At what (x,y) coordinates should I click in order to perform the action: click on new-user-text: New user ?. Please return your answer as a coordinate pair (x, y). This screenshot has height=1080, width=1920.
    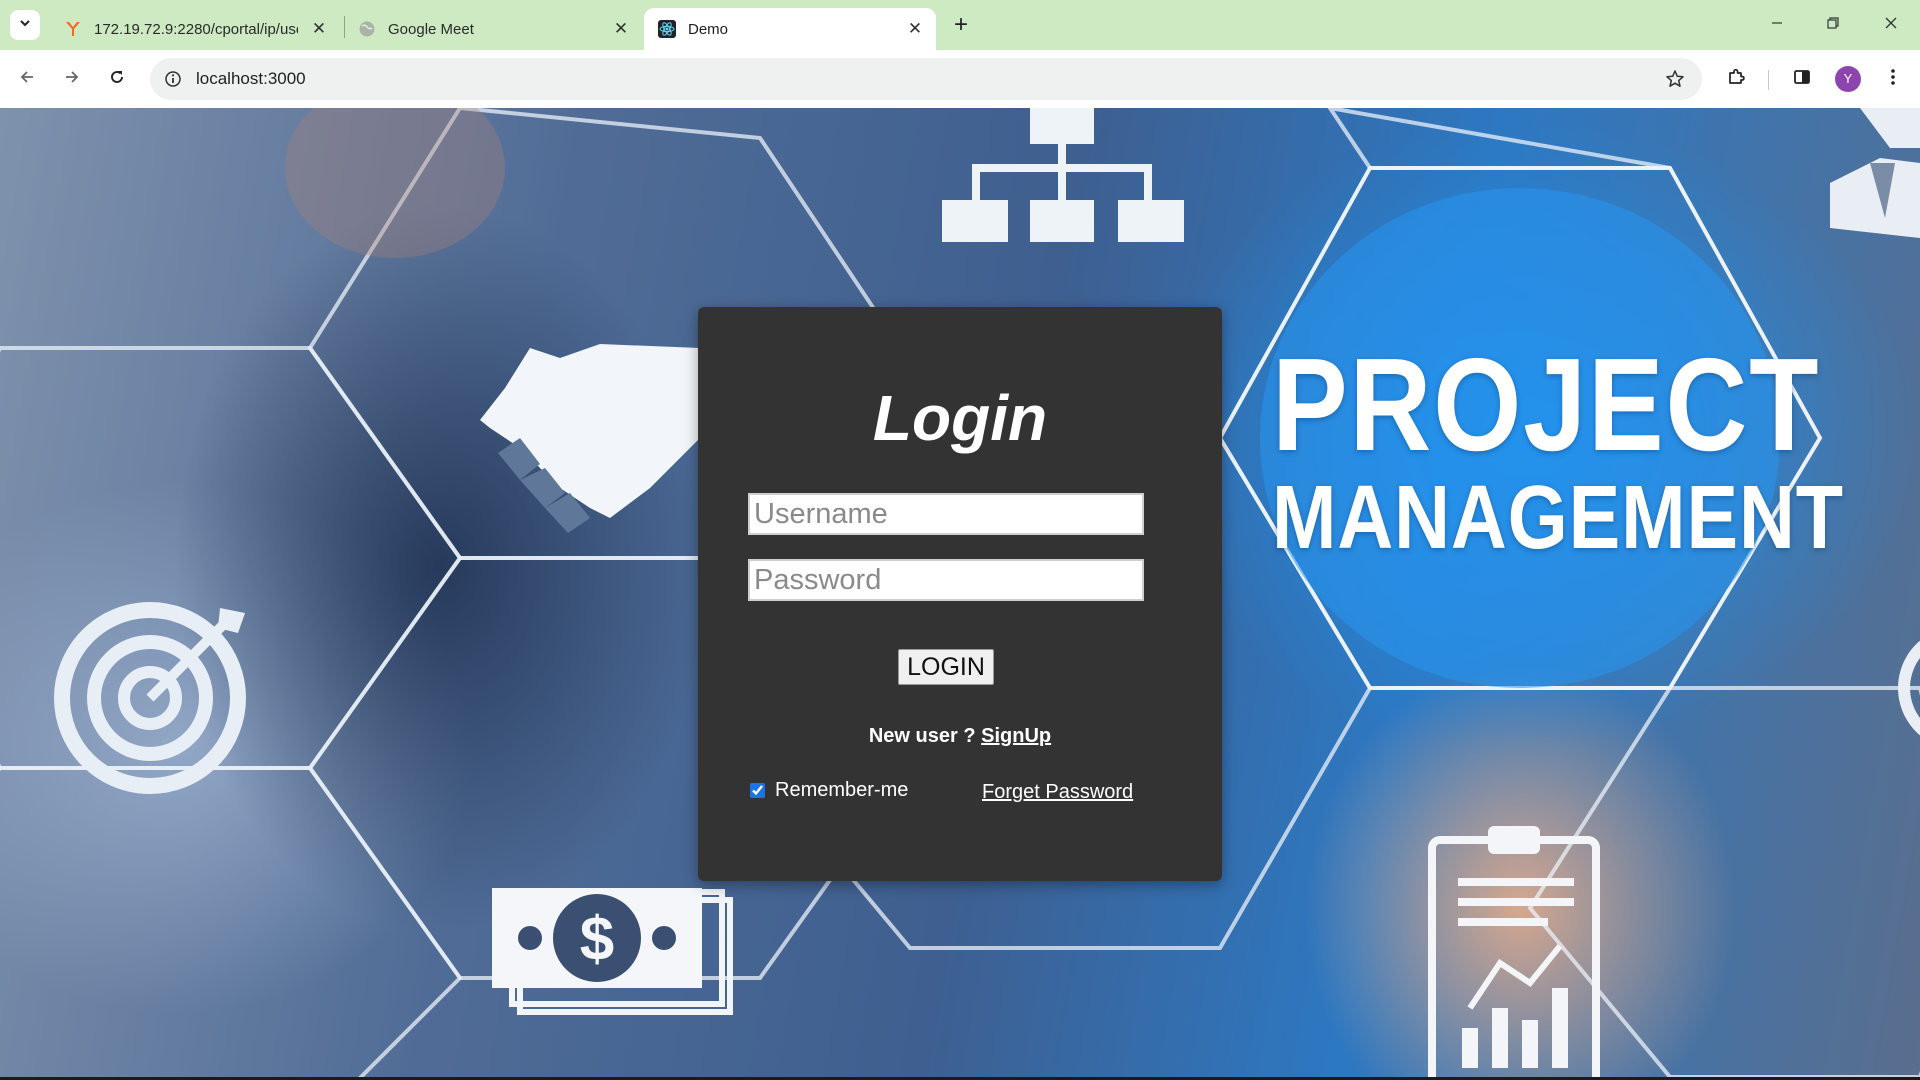
    Looking at the image, I should click on (925, 736).